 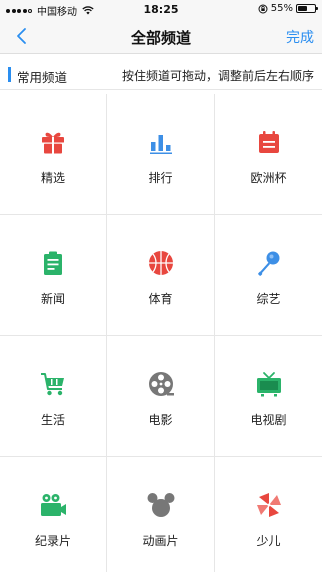 I want to click on channel-label: 排行, so click(x=160, y=178).